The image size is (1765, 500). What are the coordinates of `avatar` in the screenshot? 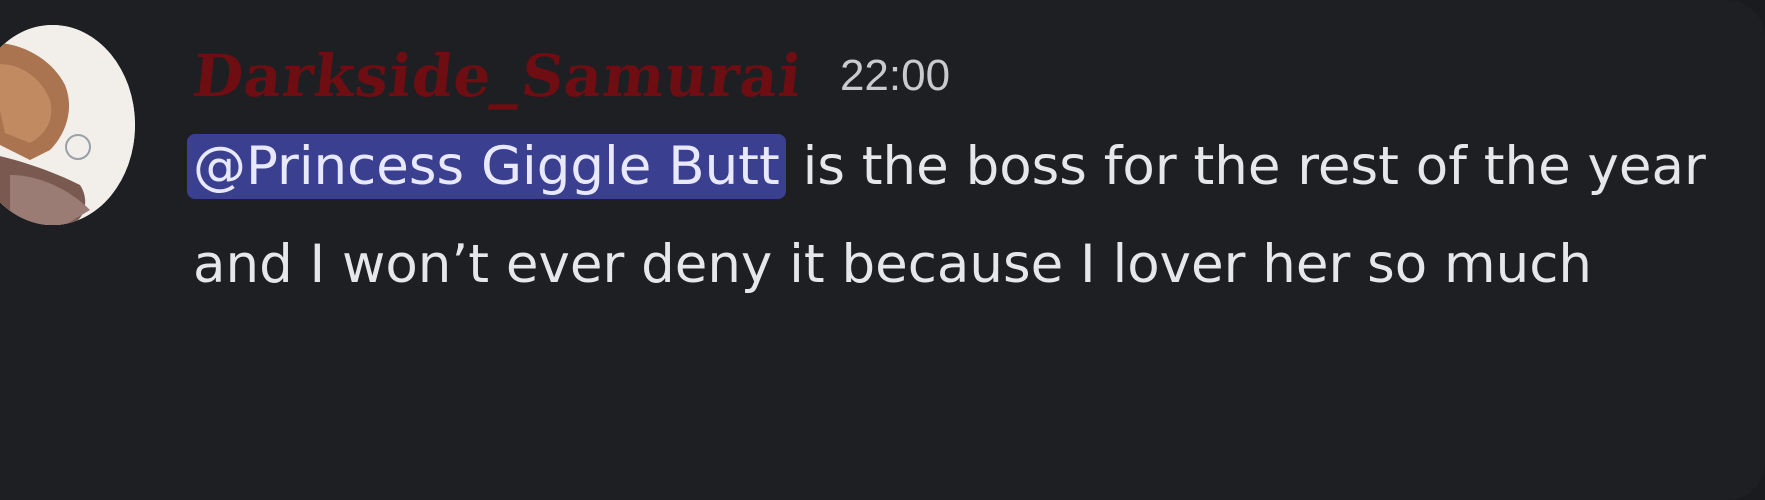 It's located at (67, 125).